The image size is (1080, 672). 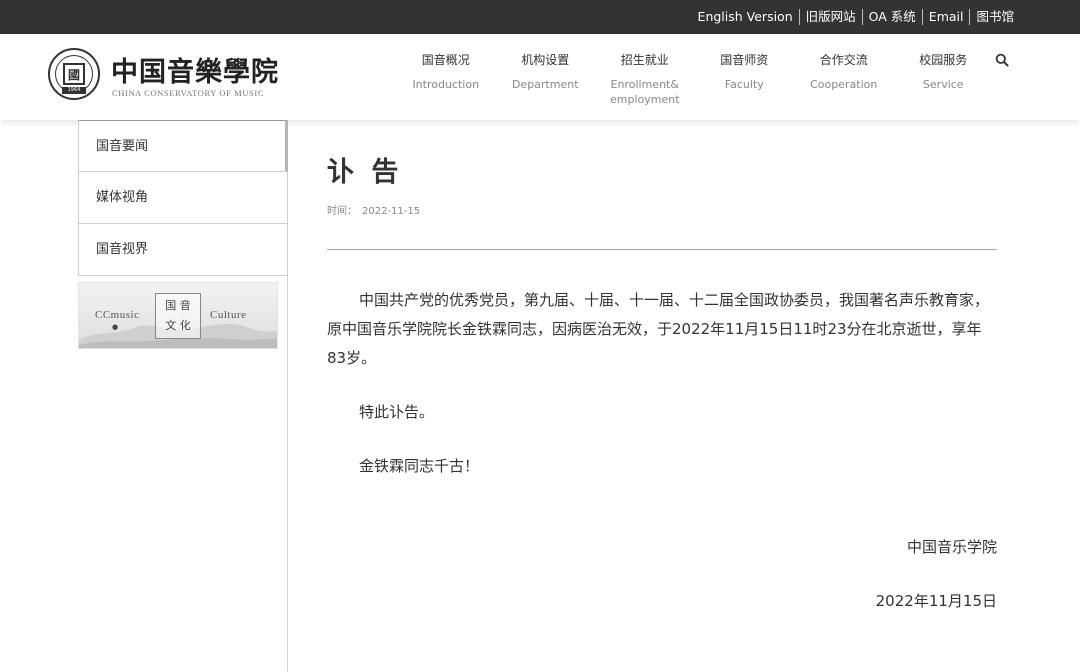 I want to click on banner-box-line-1: 国 音, so click(x=178, y=305).